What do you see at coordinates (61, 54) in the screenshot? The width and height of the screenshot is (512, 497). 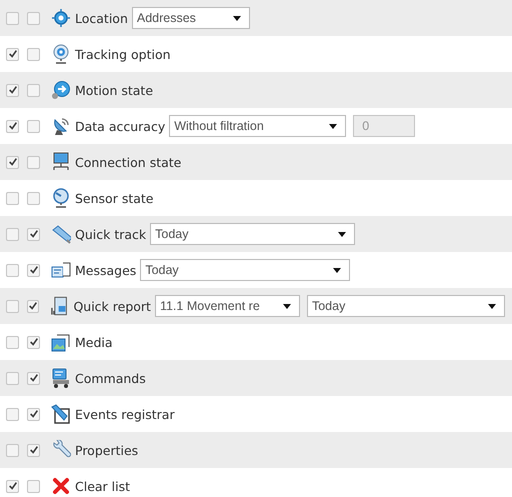 I see `webcam-icon` at bounding box center [61, 54].